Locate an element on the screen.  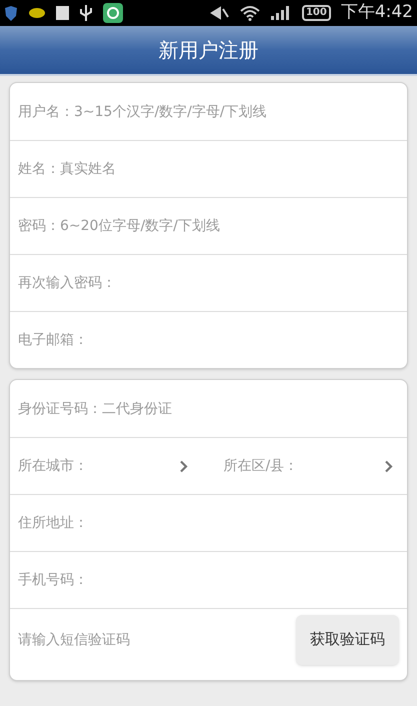
input-field: 姓名：真实姓名 is located at coordinates (208, 169).